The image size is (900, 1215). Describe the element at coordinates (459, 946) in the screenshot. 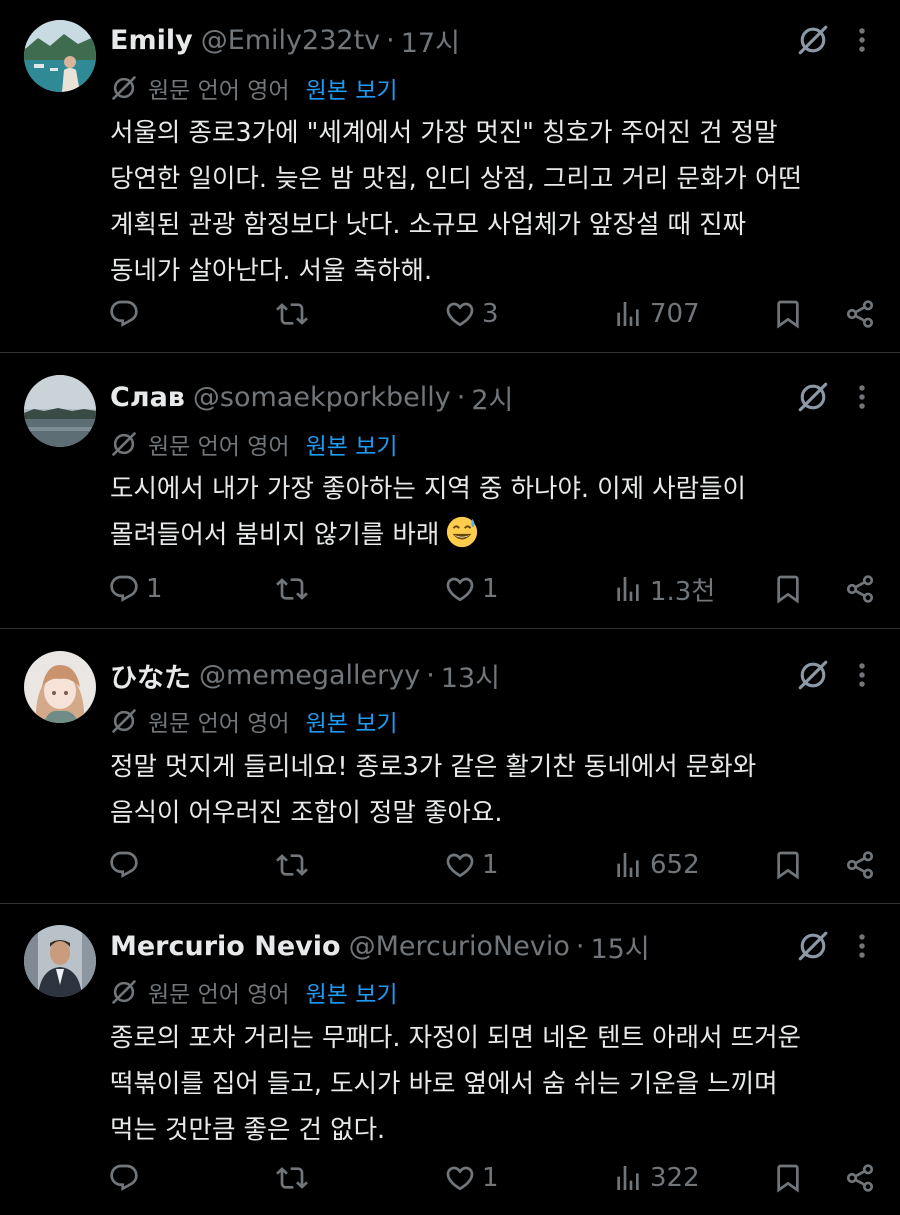

I see `user-handle: @MercurioNevio` at that location.